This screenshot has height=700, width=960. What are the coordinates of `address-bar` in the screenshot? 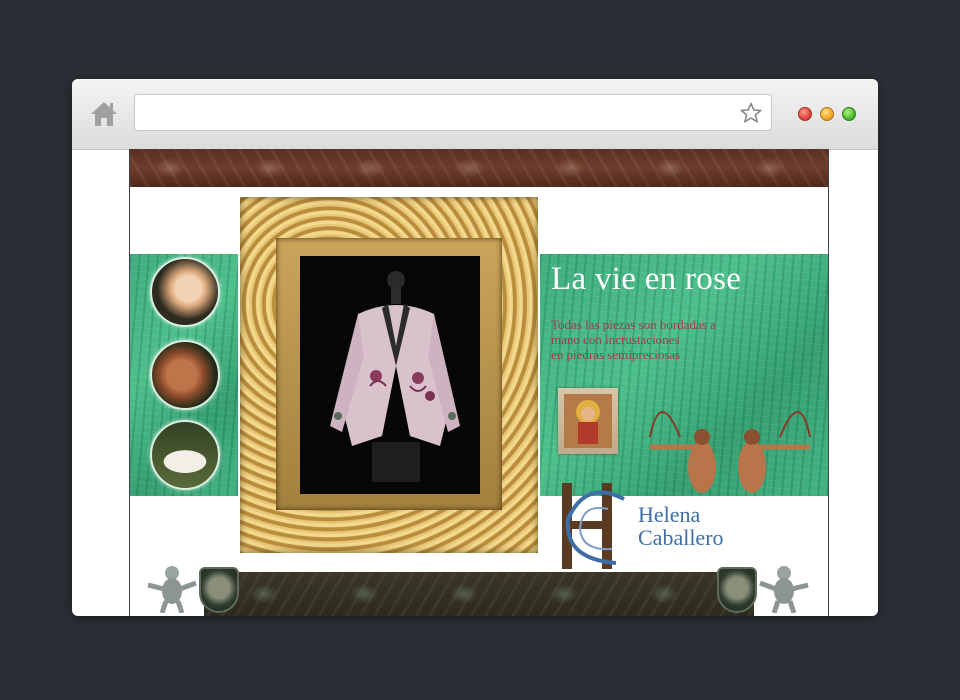 It's located at (453, 112).